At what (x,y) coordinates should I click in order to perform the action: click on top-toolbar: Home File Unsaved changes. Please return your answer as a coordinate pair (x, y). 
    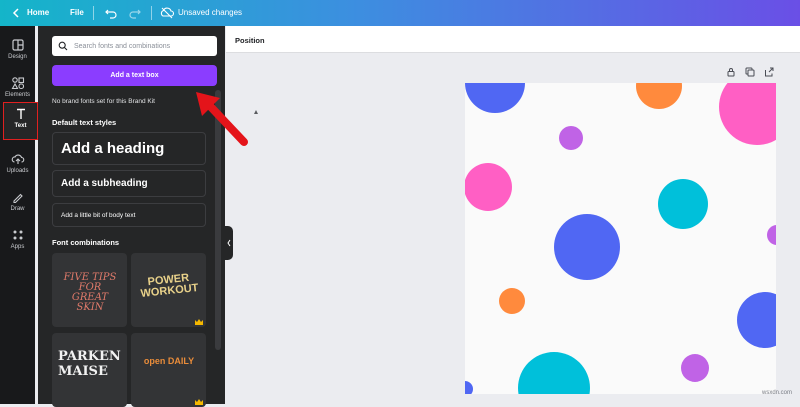
    Looking at the image, I should click on (400, 13).